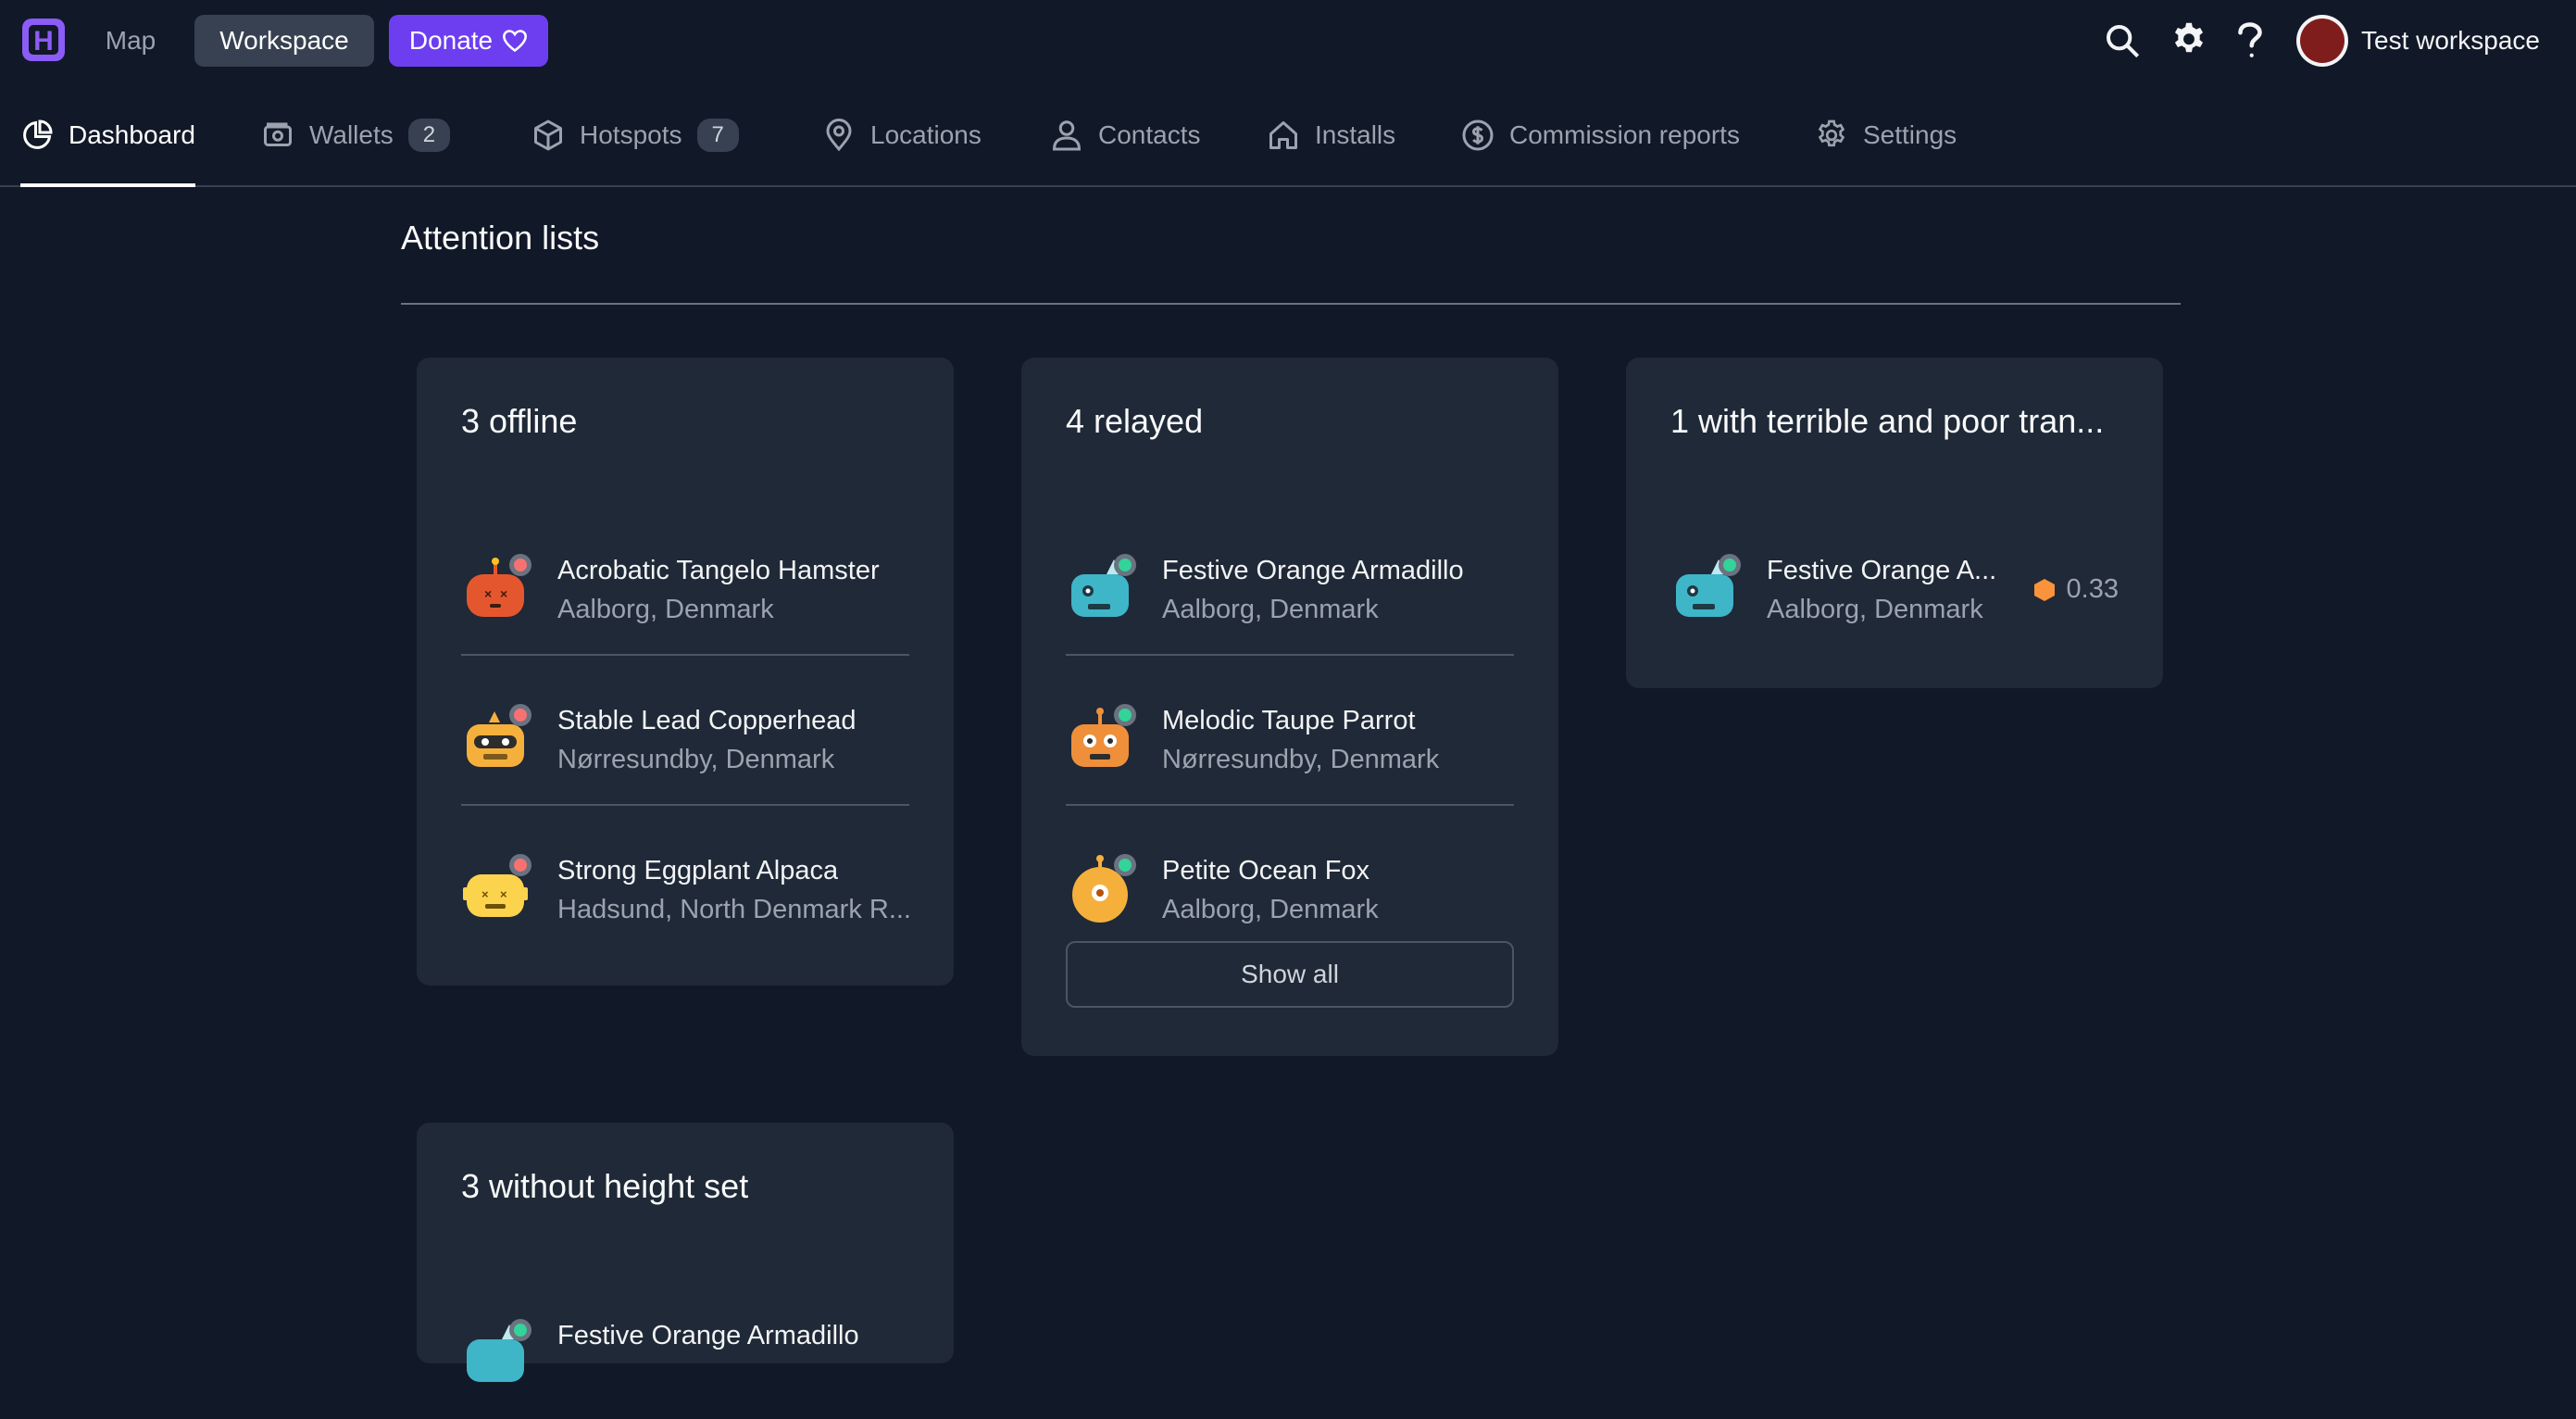 The width and height of the screenshot is (2576, 1419). What do you see at coordinates (631, 134) in the screenshot?
I see `tab-label: Hotspots` at bounding box center [631, 134].